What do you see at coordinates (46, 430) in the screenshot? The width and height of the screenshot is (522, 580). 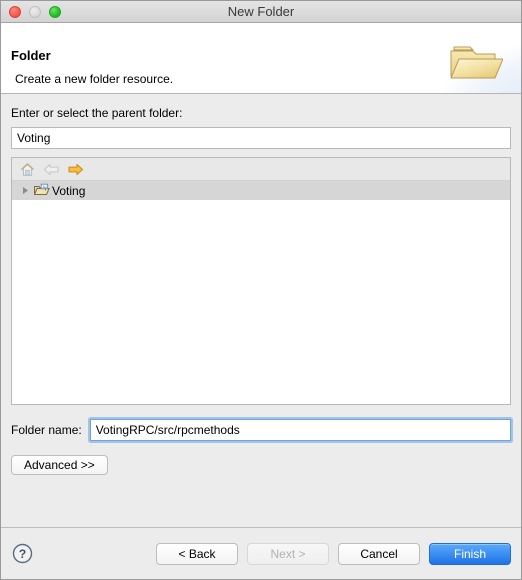 I see `folder-name-label: Folder name:` at bounding box center [46, 430].